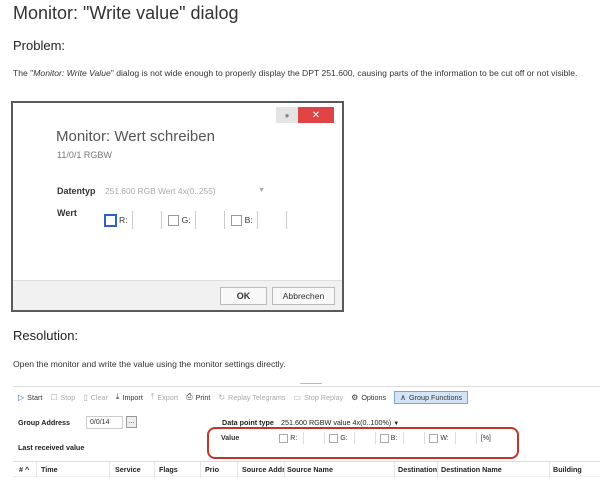 Image resolution: width=600 pixels, height=496 pixels. Describe the element at coordinates (236, 220) in the screenshot. I see `checkbox-b` at that location.